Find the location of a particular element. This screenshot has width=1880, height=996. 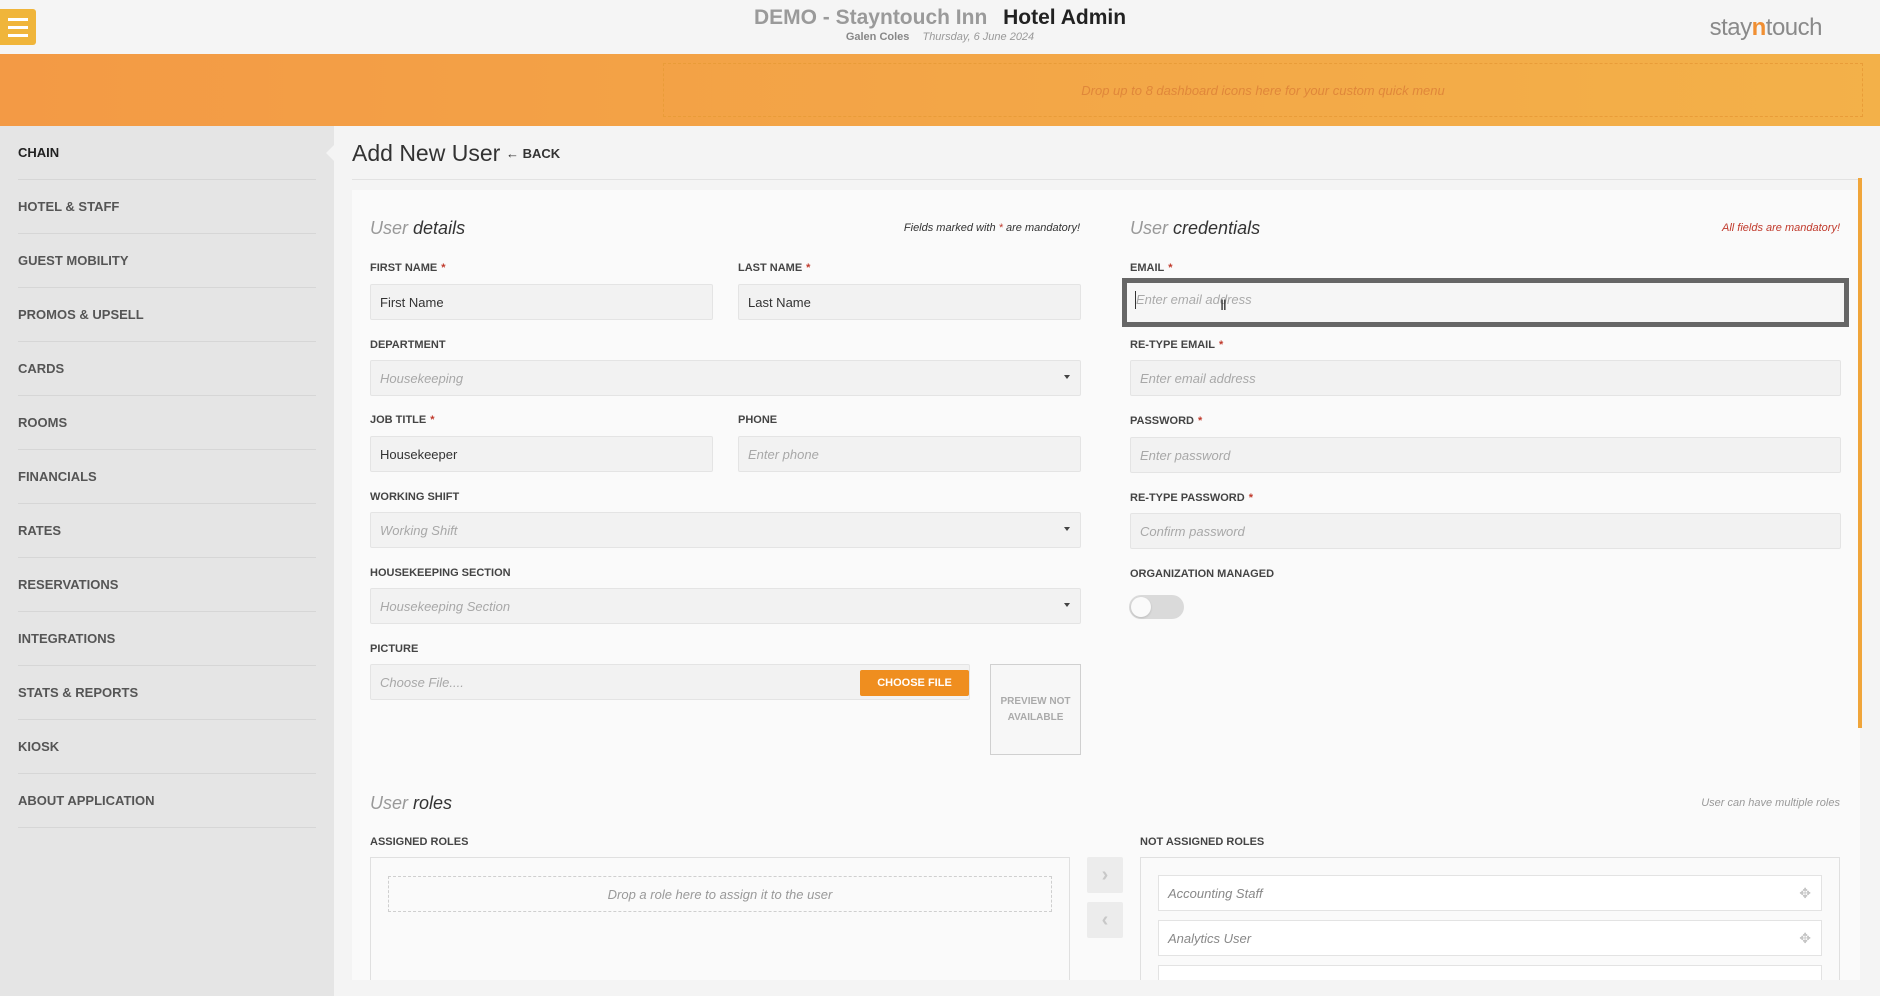

last-name-label: LAST NAME * is located at coordinates (774, 268).